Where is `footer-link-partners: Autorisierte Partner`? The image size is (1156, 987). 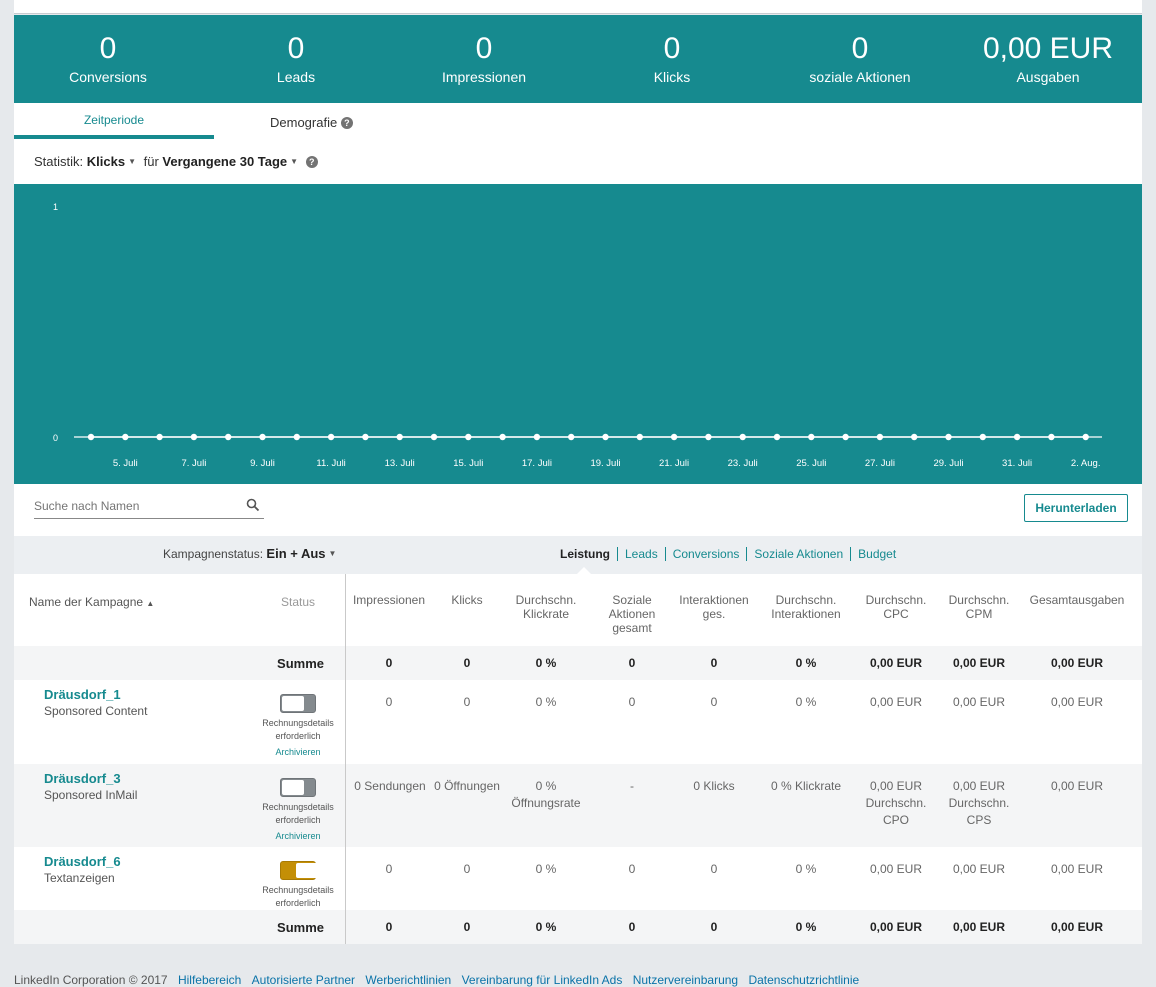 footer-link-partners: Autorisierte Partner is located at coordinates (303, 980).